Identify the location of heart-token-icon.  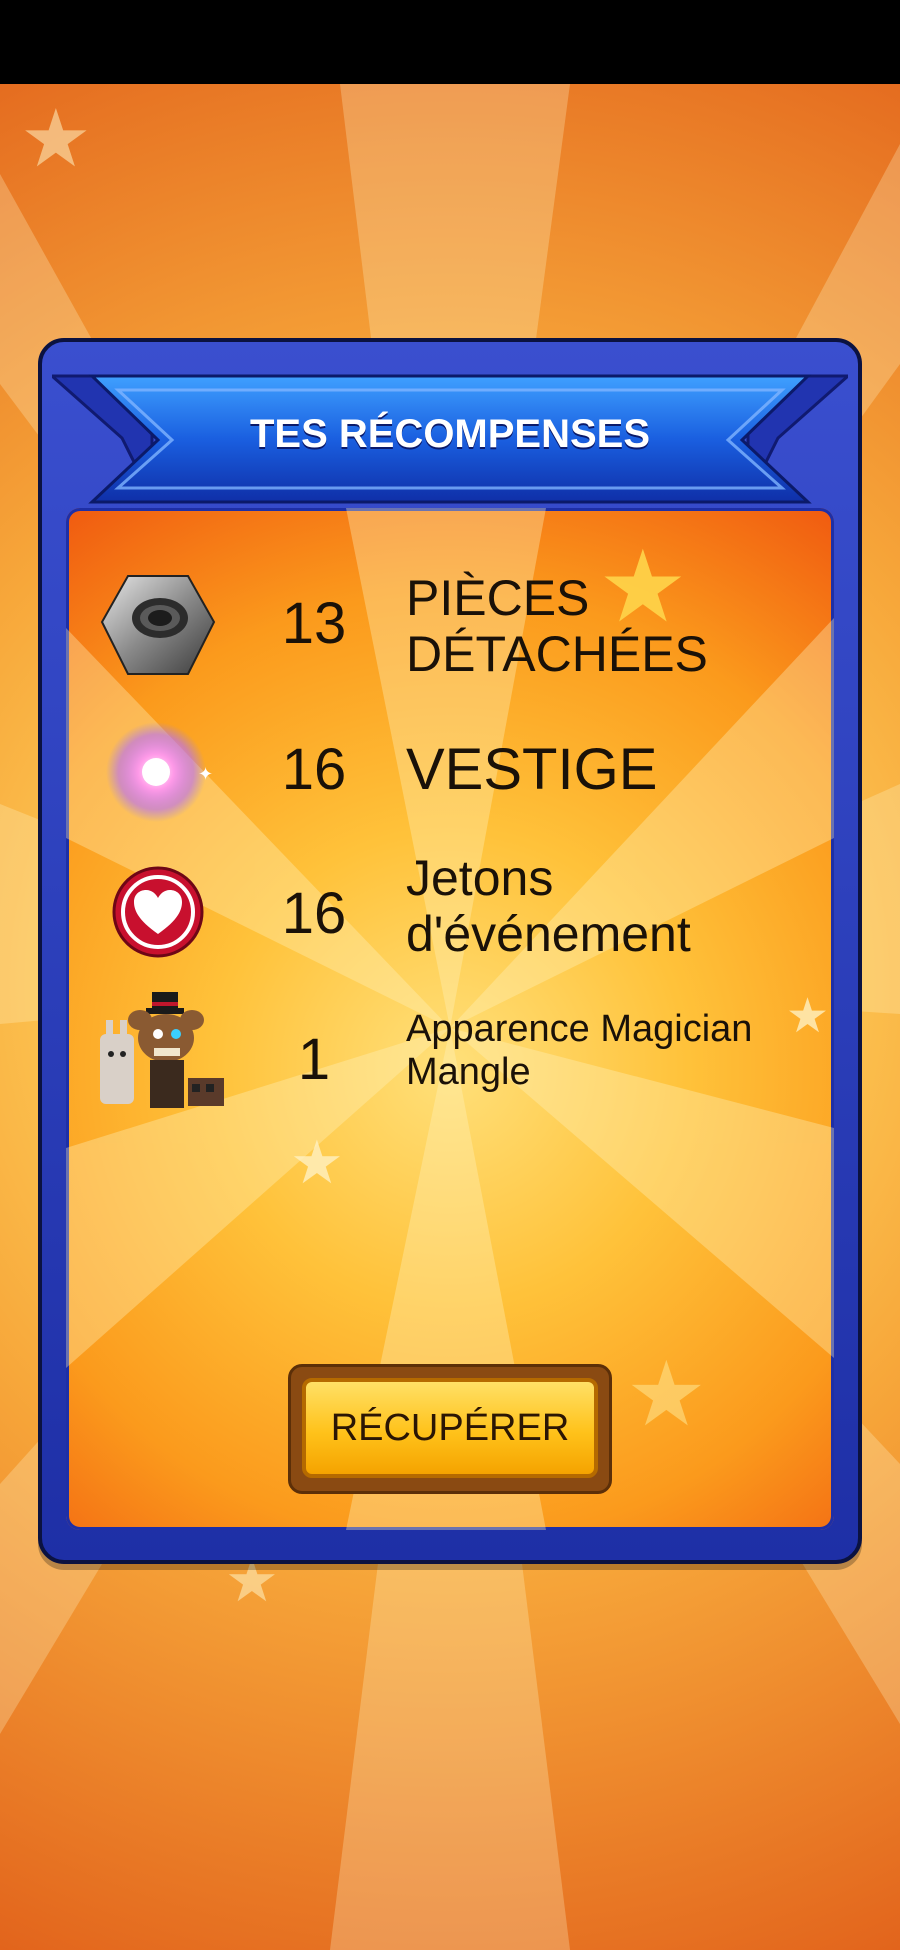
(158, 912).